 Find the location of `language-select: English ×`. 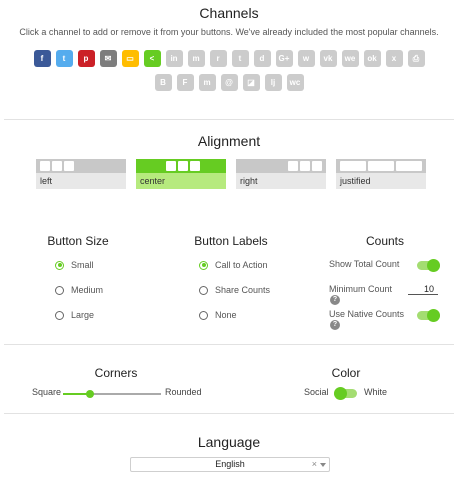

language-select: English × is located at coordinates (230, 464).